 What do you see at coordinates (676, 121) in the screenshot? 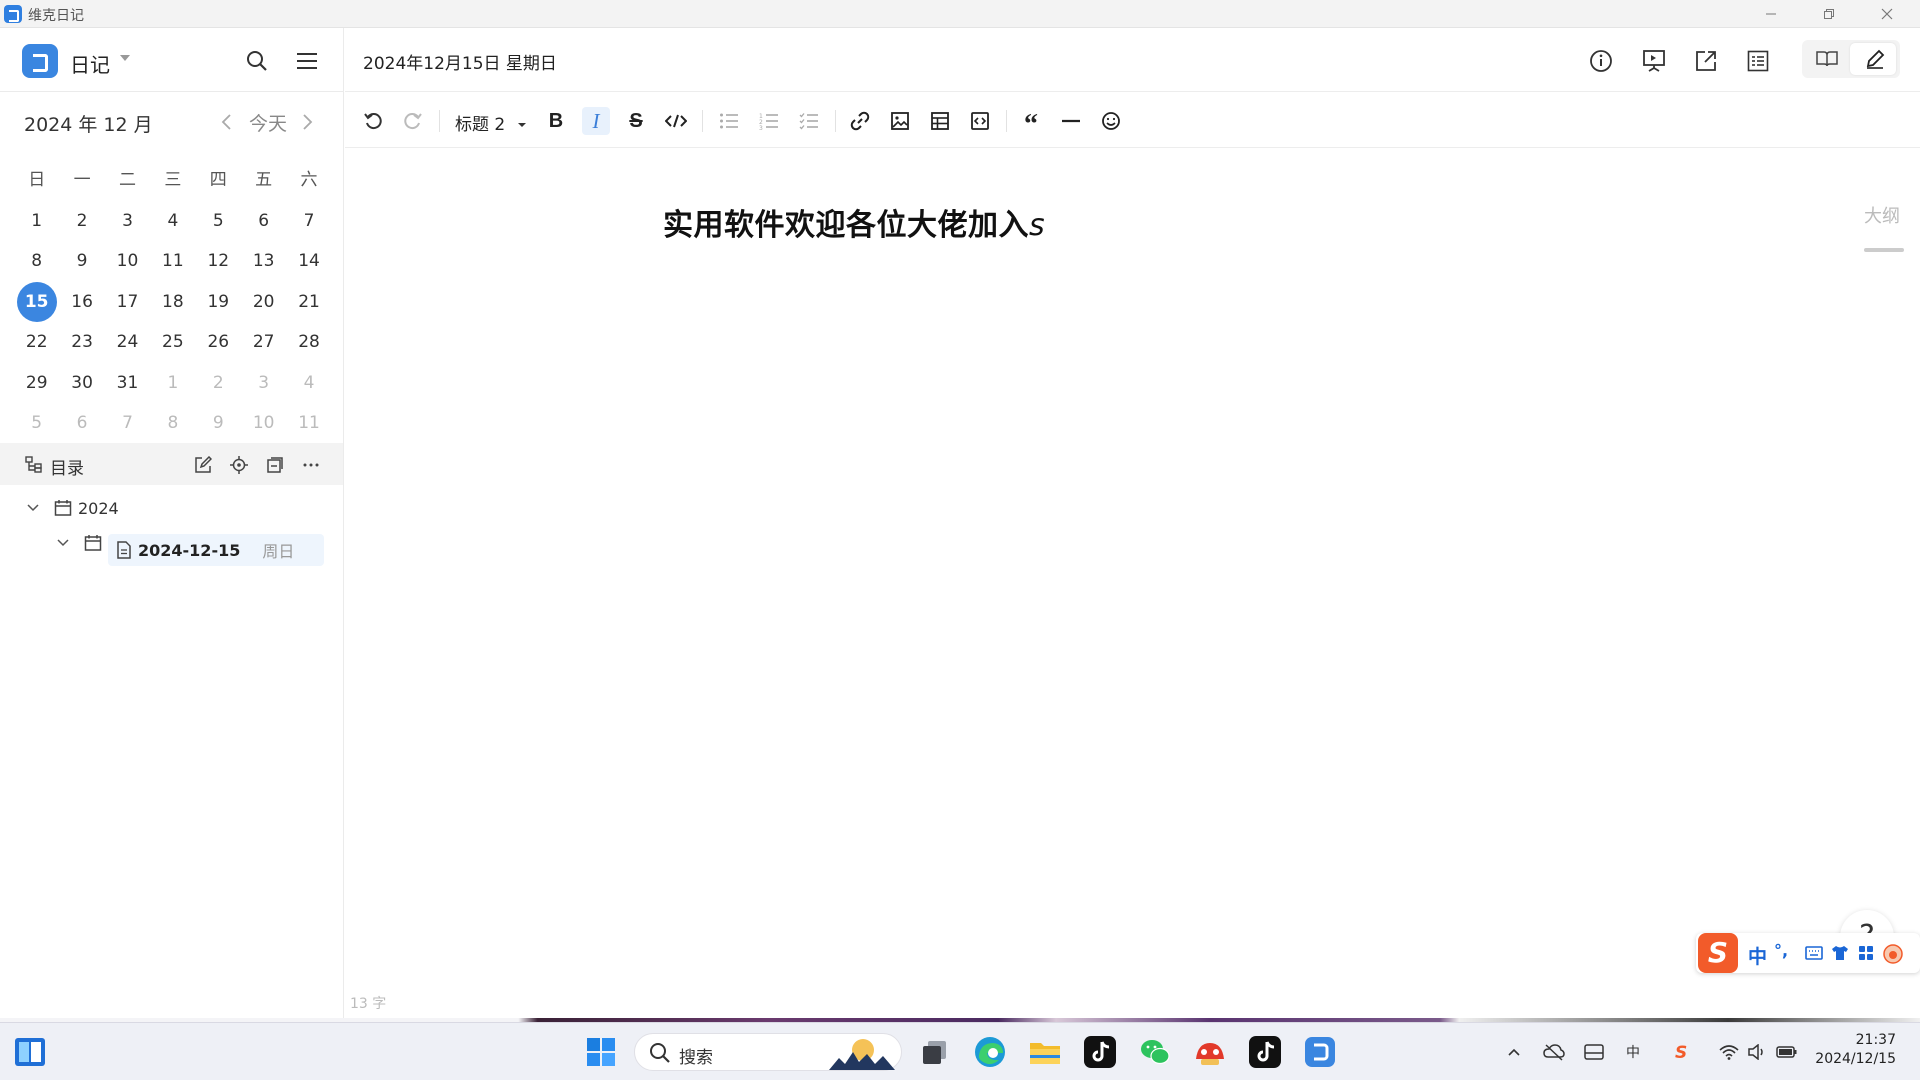
I see `inline-code-icon` at bounding box center [676, 121].